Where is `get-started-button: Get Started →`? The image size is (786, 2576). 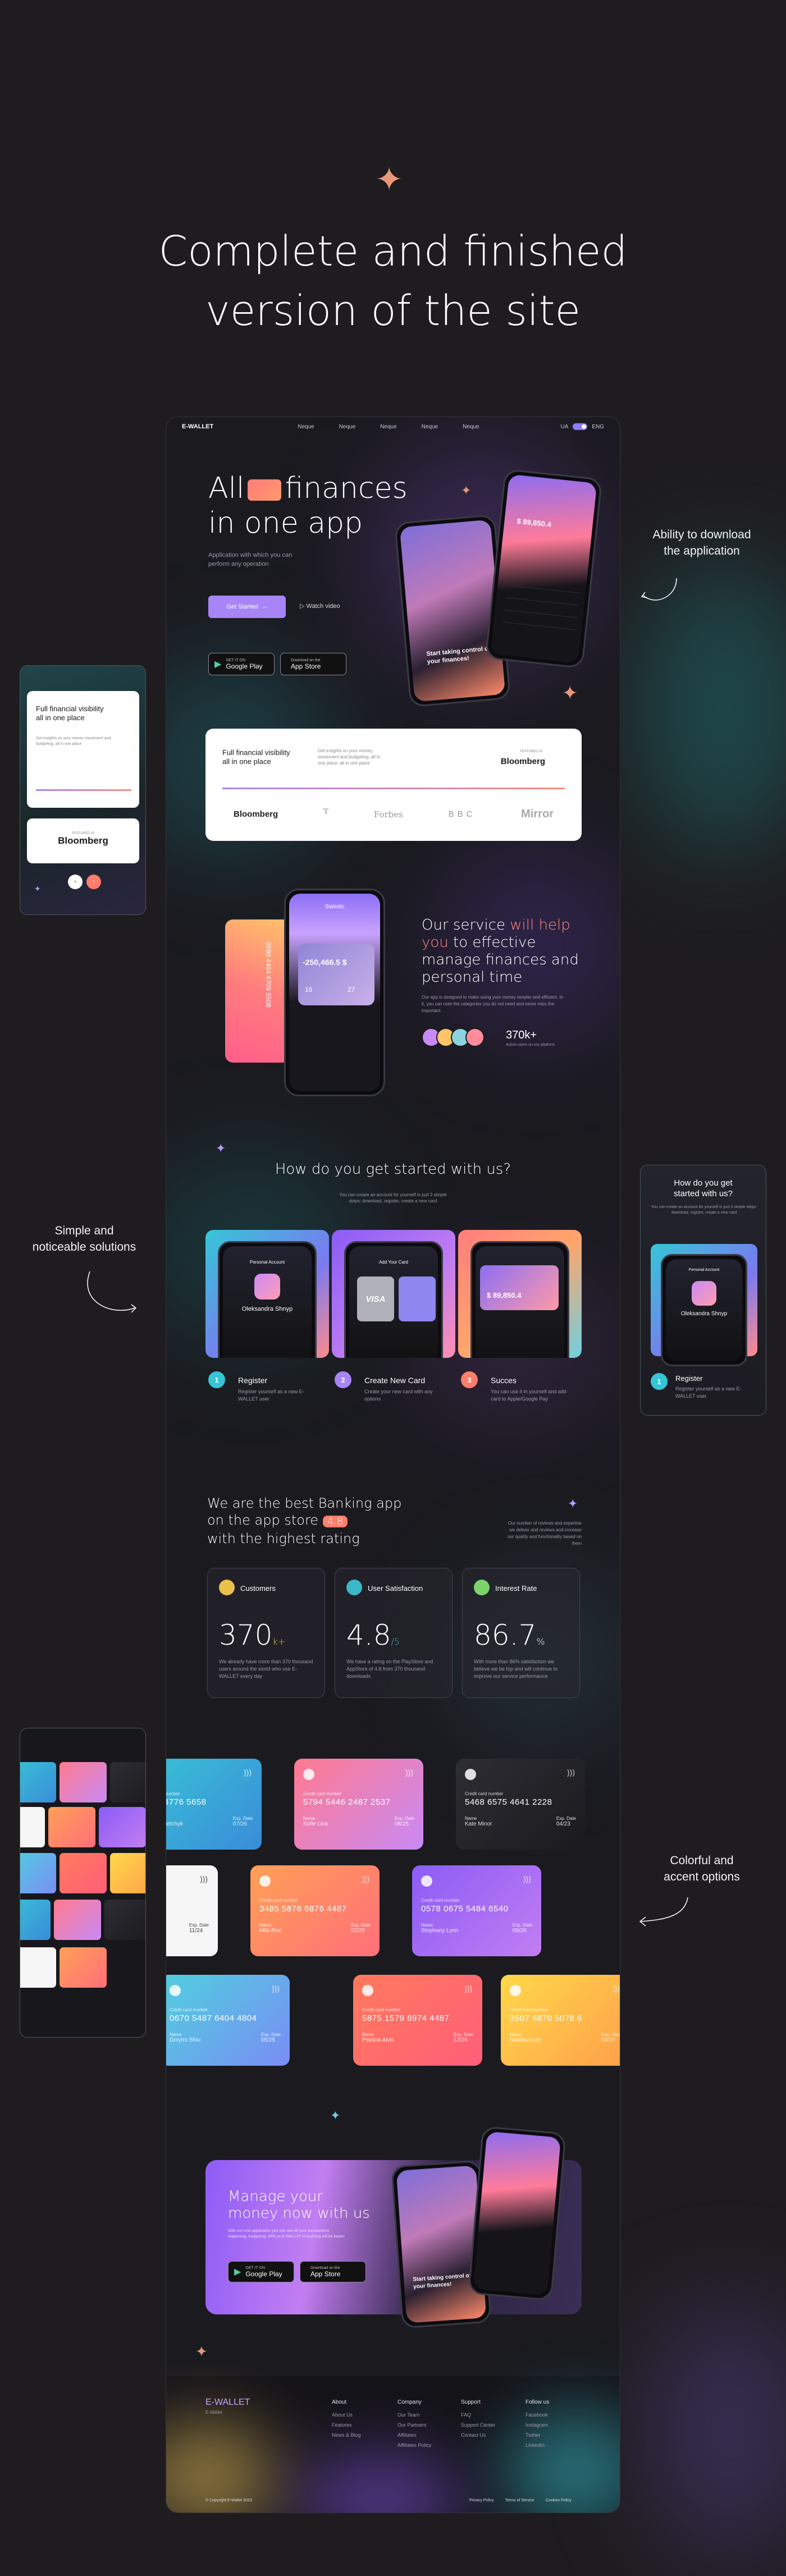
get-started-button: Get Started → is located at coordinates (247, 607).